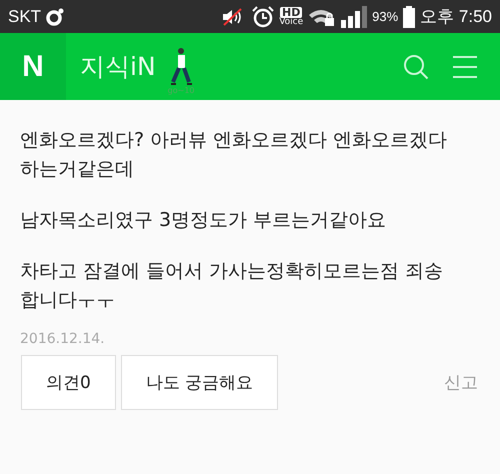 This screenshot has height=474, width=500. What do you see at coordinates (55, 17) in the screenshot?
I see `ring-icon` at bounding box center [55, 17].